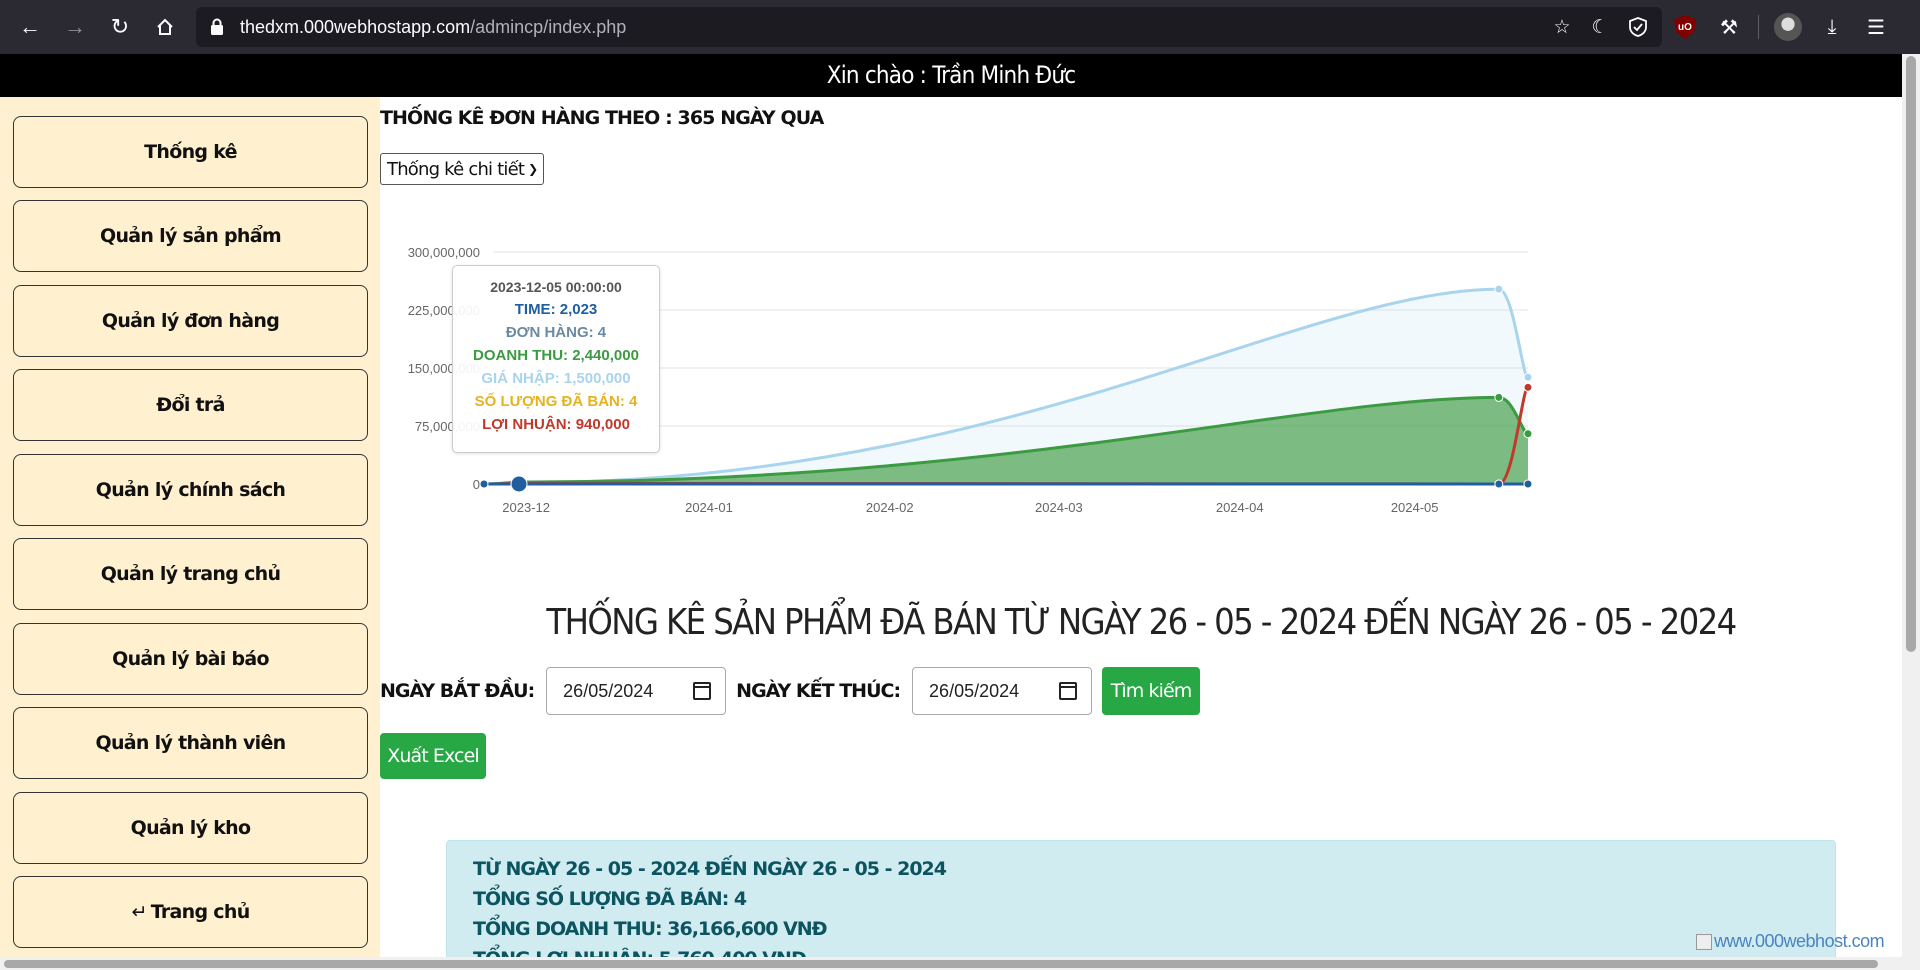 The image size is (1920, 970). Describe the element at coordinates (1638, 27) in the screenshot. I see `shield-icon` at that location.